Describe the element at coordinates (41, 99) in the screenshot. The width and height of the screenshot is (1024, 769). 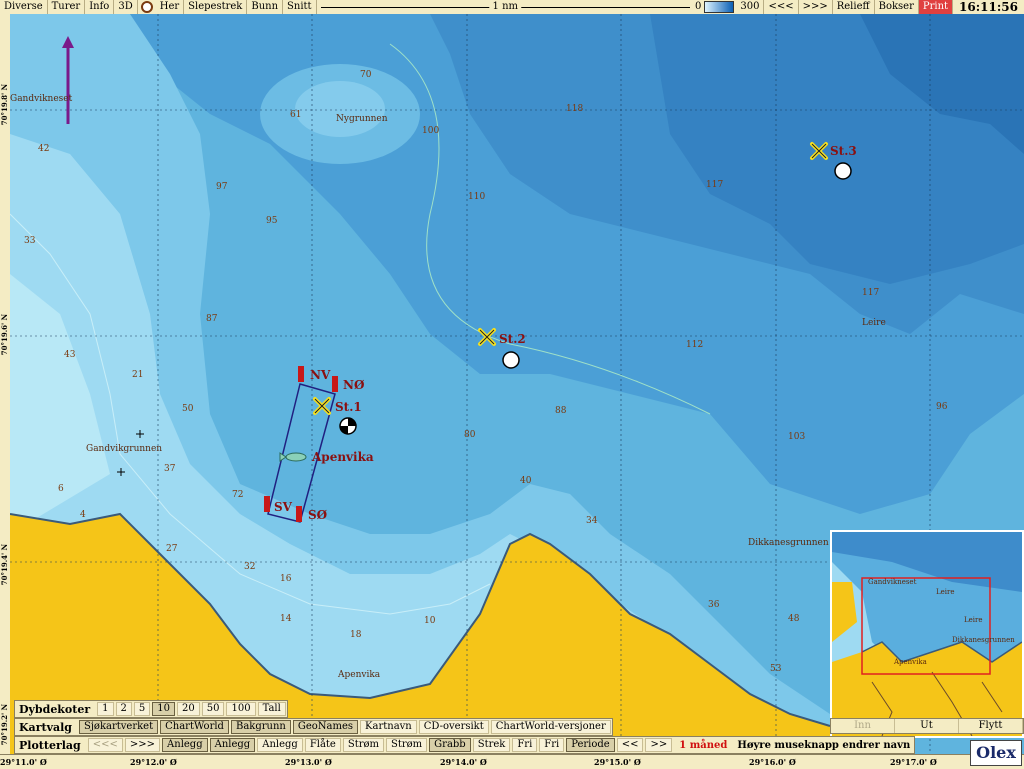
I see `place-gandvikneset: Gandvikneset` at that location.